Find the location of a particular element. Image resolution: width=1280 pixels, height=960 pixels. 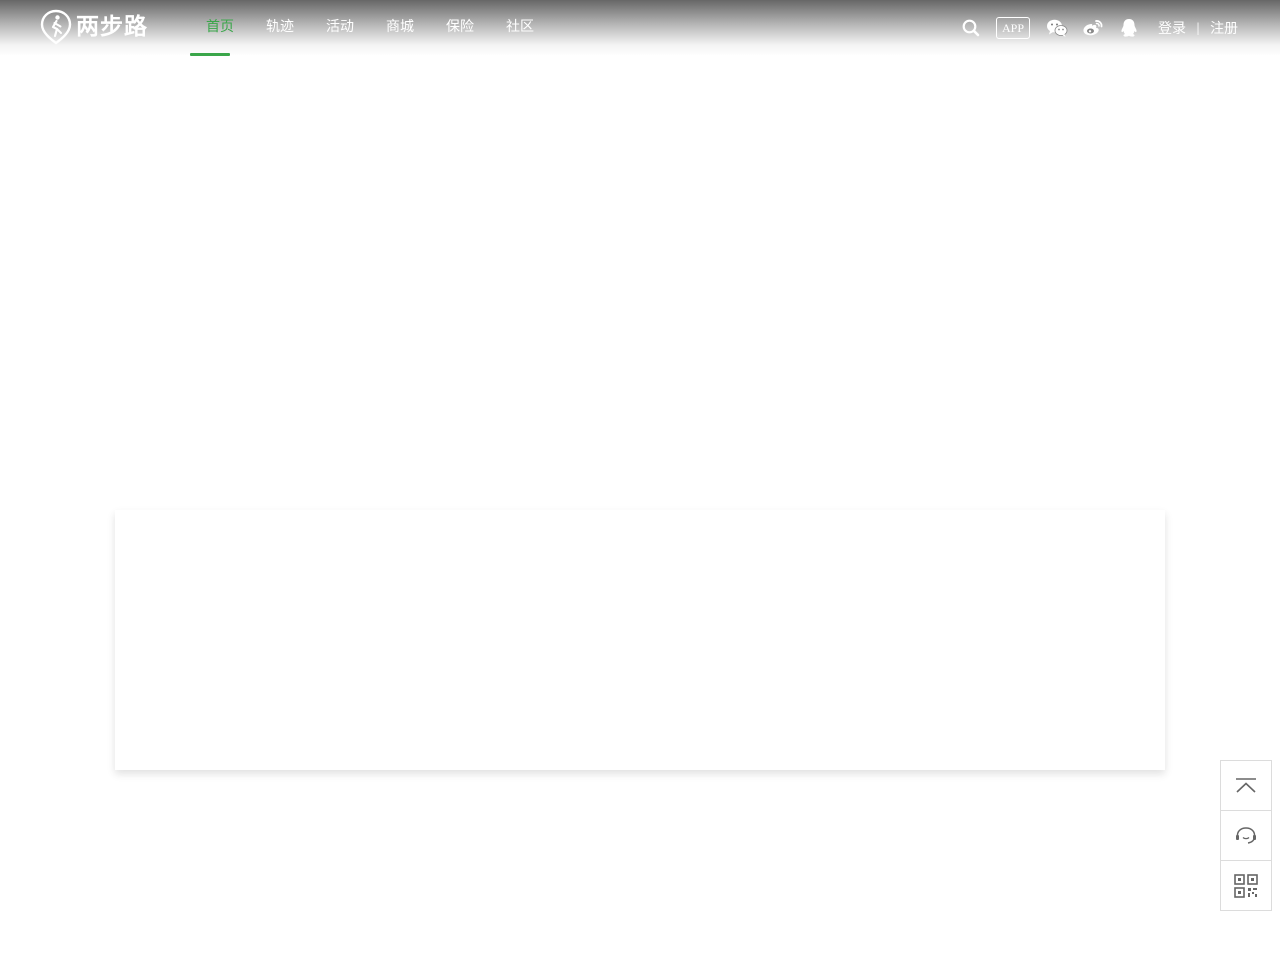

main-nav: 首页 轨迹 活动 商城 保险 社区 is located at coordinates (370, 28).